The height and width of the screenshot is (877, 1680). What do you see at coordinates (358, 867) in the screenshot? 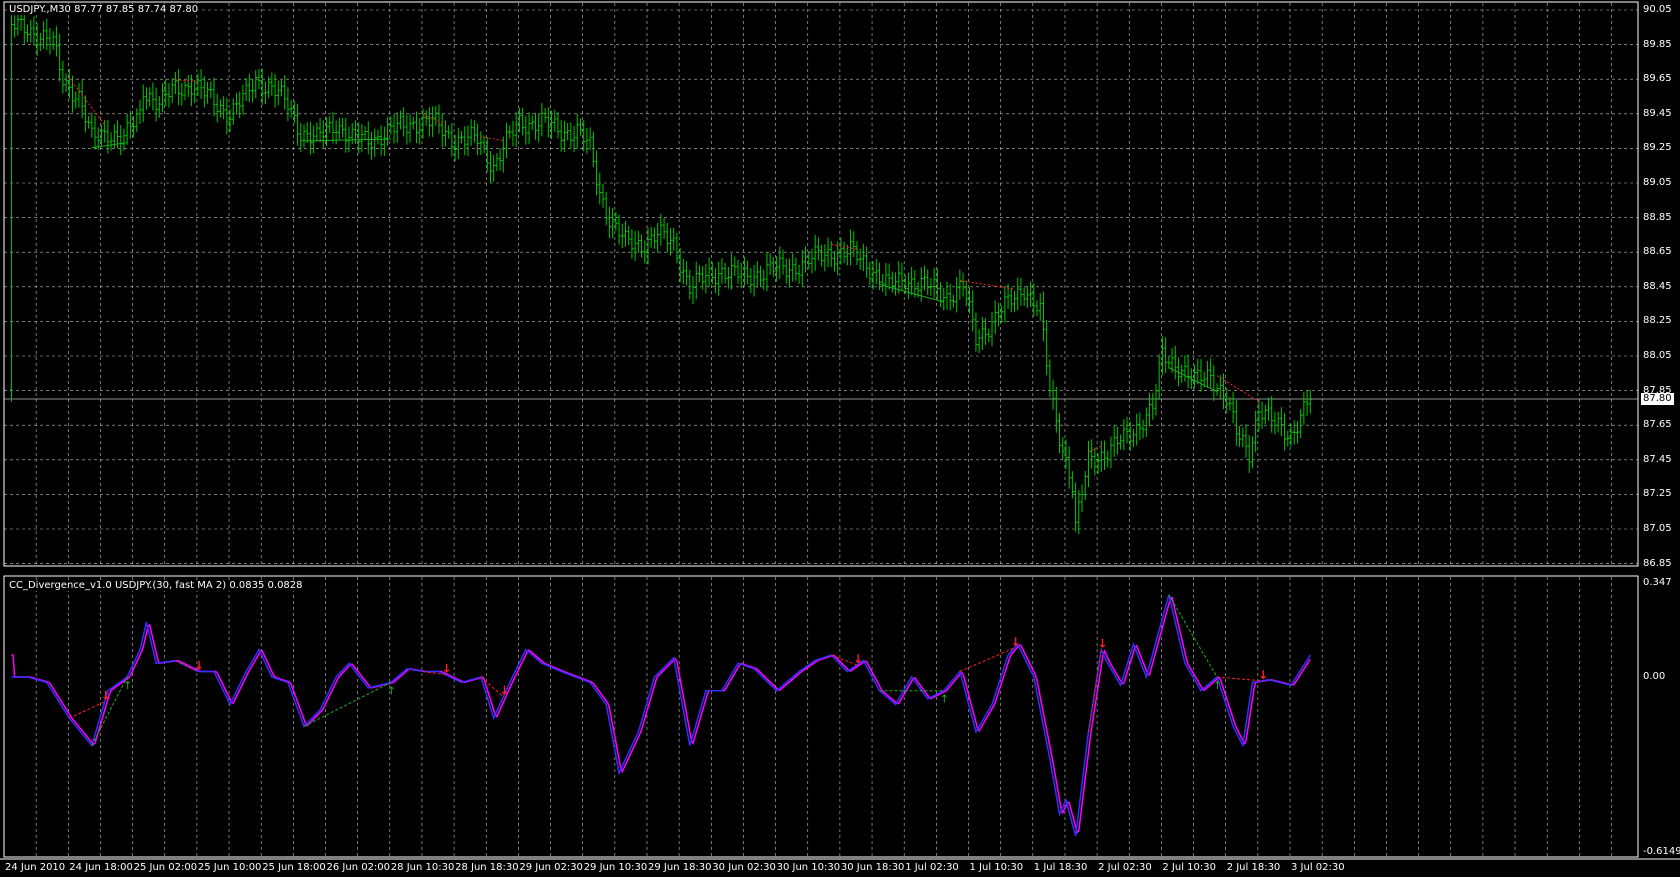
I see `time-axis-label: 26 Jun 02:00` at bounding box center [358, 867].